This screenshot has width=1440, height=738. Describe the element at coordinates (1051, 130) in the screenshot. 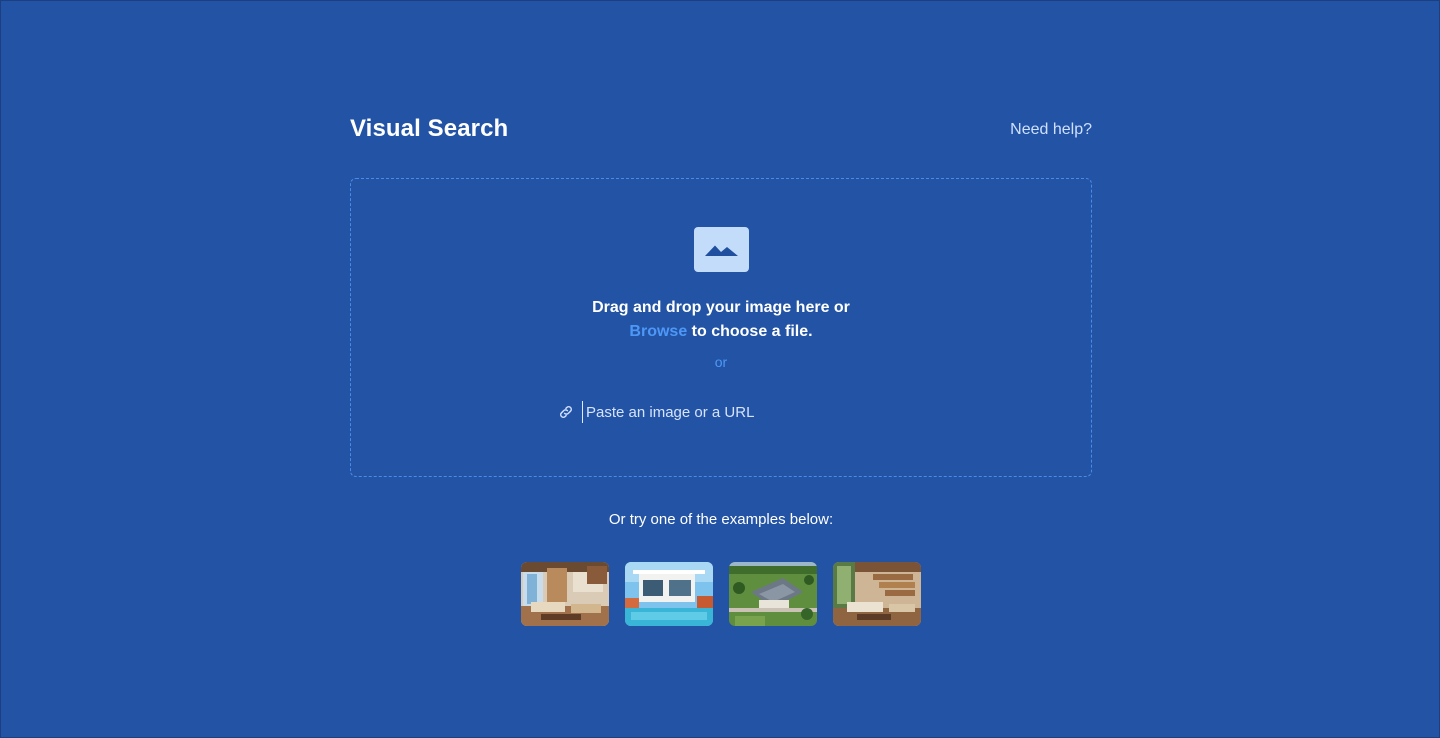

I see `need-help-link: Need help?` at that location.